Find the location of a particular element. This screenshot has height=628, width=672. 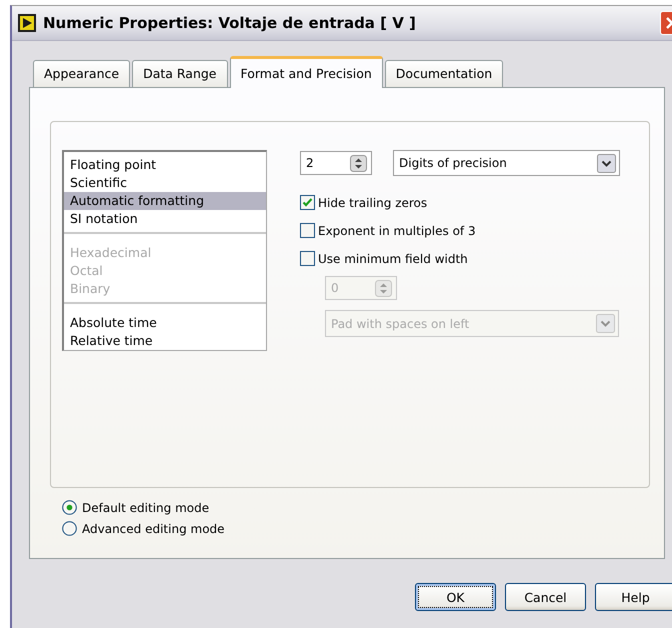

checkbox-label: Use minimum field width is located at coordinates (393, 259).